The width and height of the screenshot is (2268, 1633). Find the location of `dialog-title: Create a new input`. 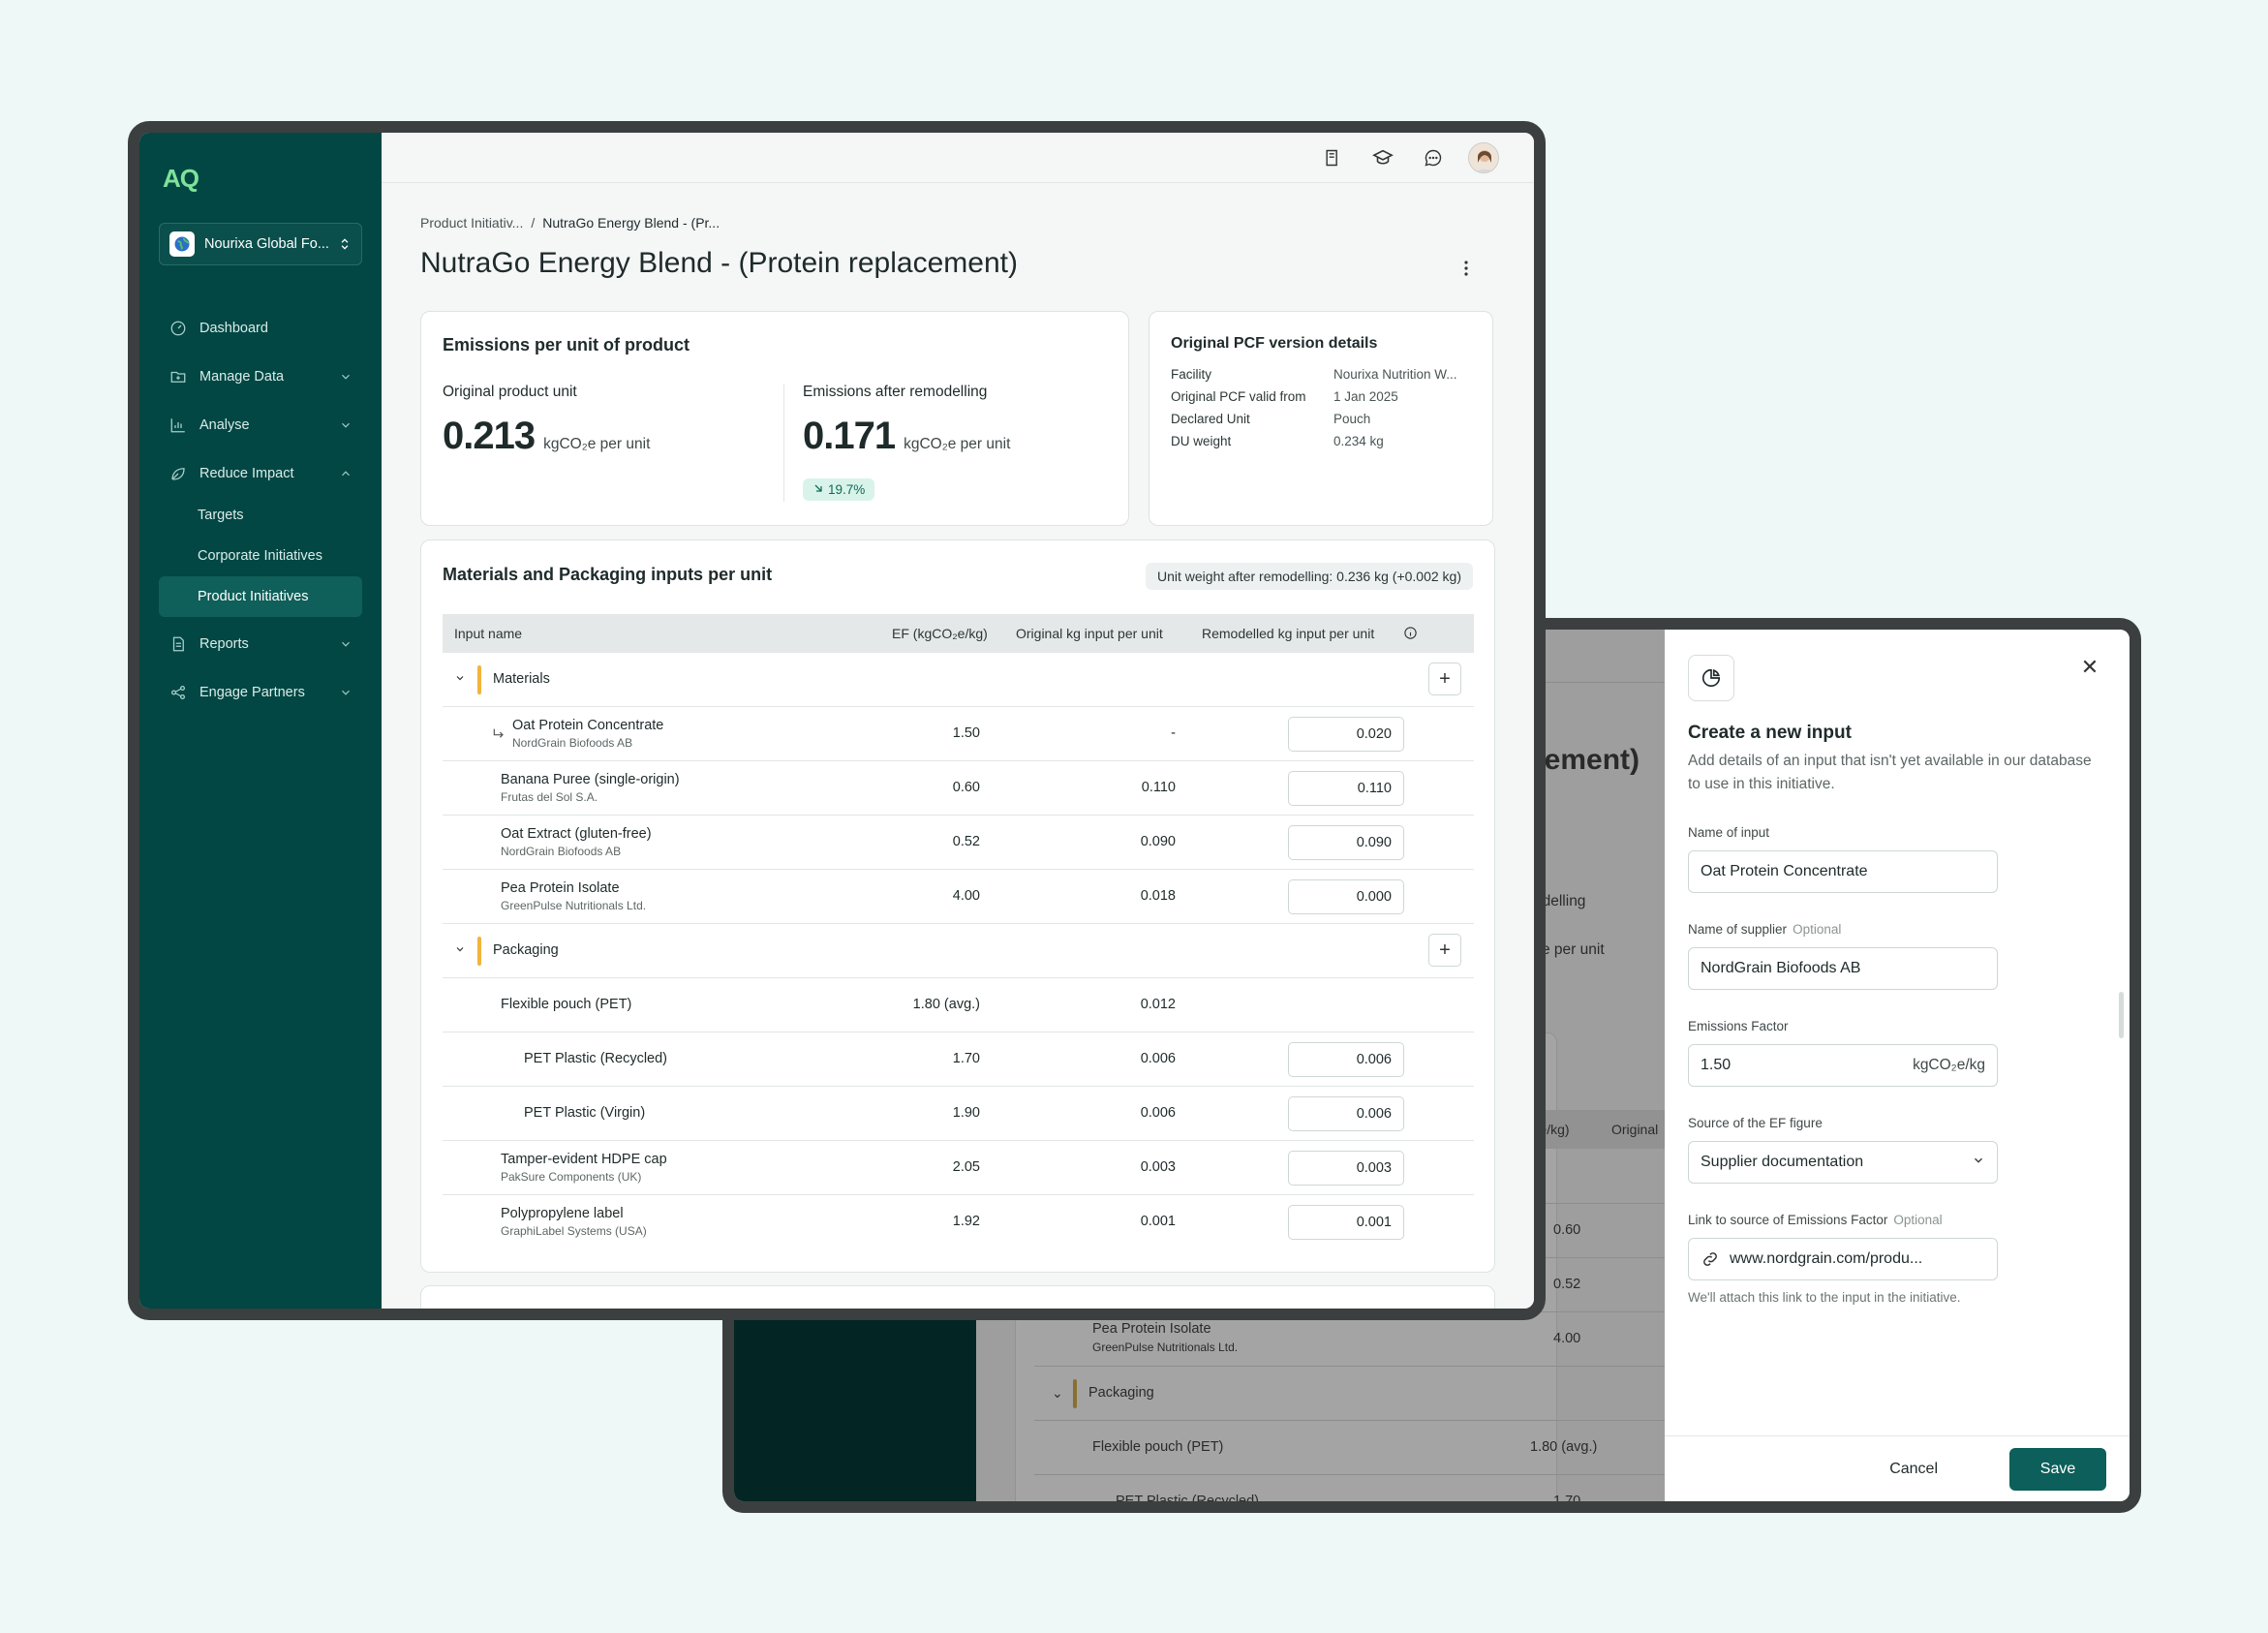

dialog-title: Create a new input is located at coordinates (1770, 733).